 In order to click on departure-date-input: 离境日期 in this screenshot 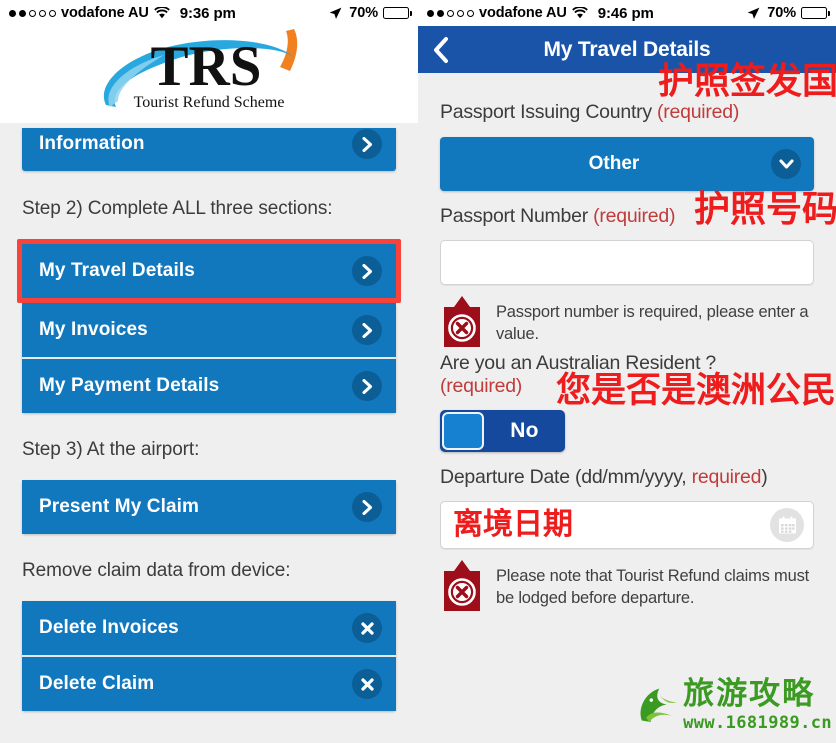, I will do `click(627, 525)`.